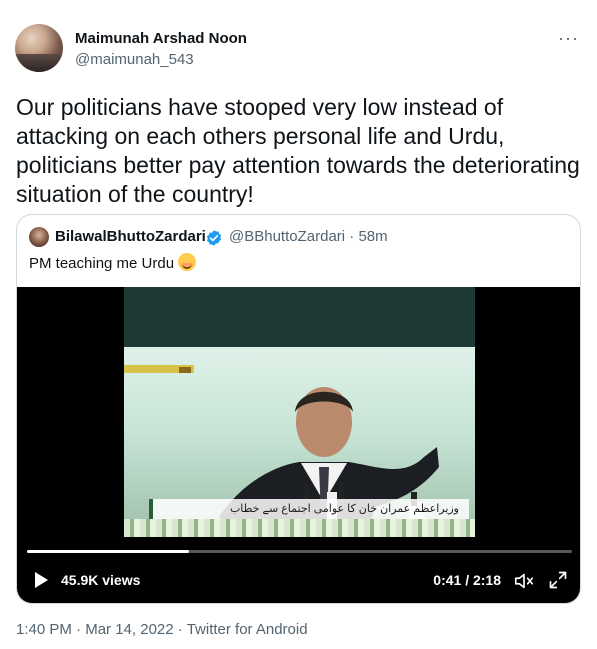 The image size is (597, 649). I want to click on verified-badge-icon, so click(214, 238).